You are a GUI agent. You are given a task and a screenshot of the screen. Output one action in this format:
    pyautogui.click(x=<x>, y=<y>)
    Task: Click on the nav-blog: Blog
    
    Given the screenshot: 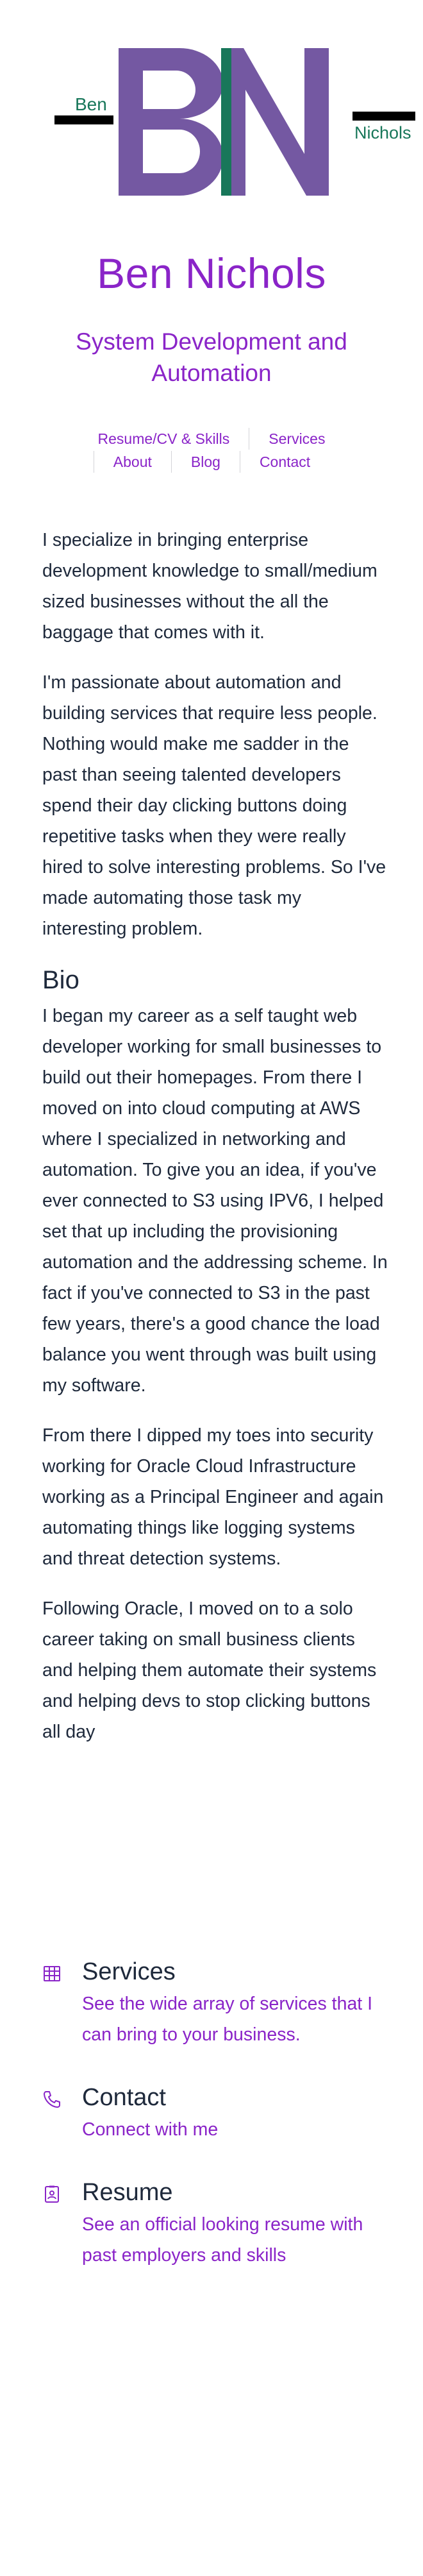 What is the action you would take?
    pyautogui.click(x=205, y=462)
    